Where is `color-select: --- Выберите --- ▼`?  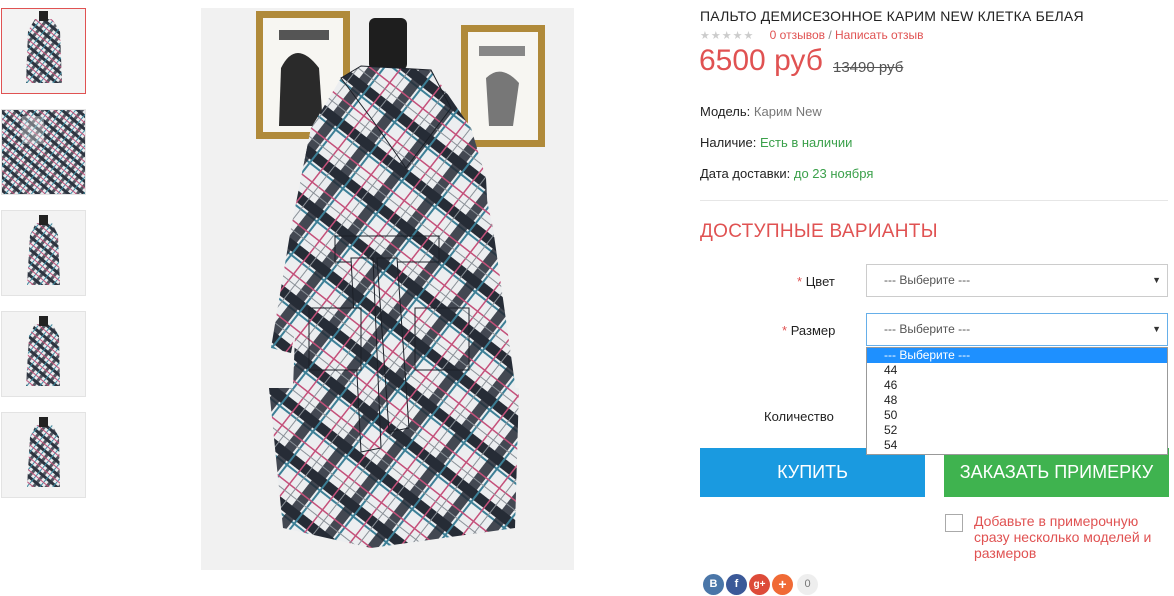 color-select: --- Выберите --- ▼ is located at coordinates (1017, 280).